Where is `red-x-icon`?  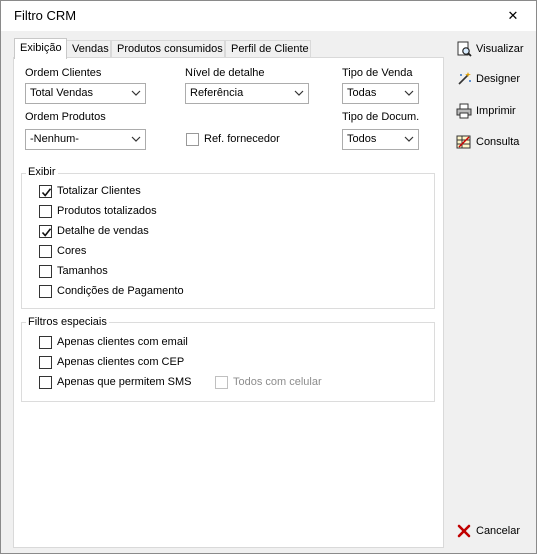
red-x-icon is located at coordinates (464, 531).